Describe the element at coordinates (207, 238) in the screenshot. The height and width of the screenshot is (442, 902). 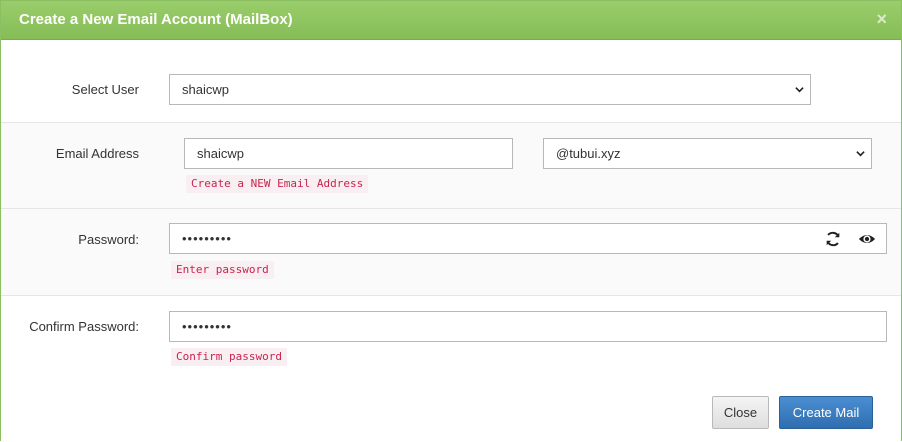
I see `password-value: •••••••••` at that location.